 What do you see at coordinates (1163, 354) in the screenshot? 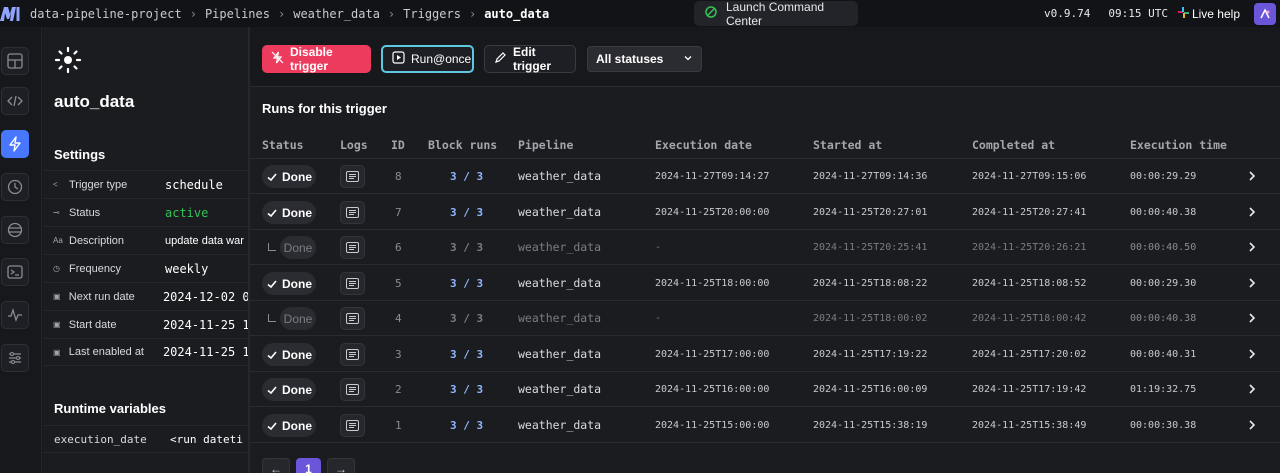
I see `execution-time: 00:00:40.31` at bounding box center [1163, 354].